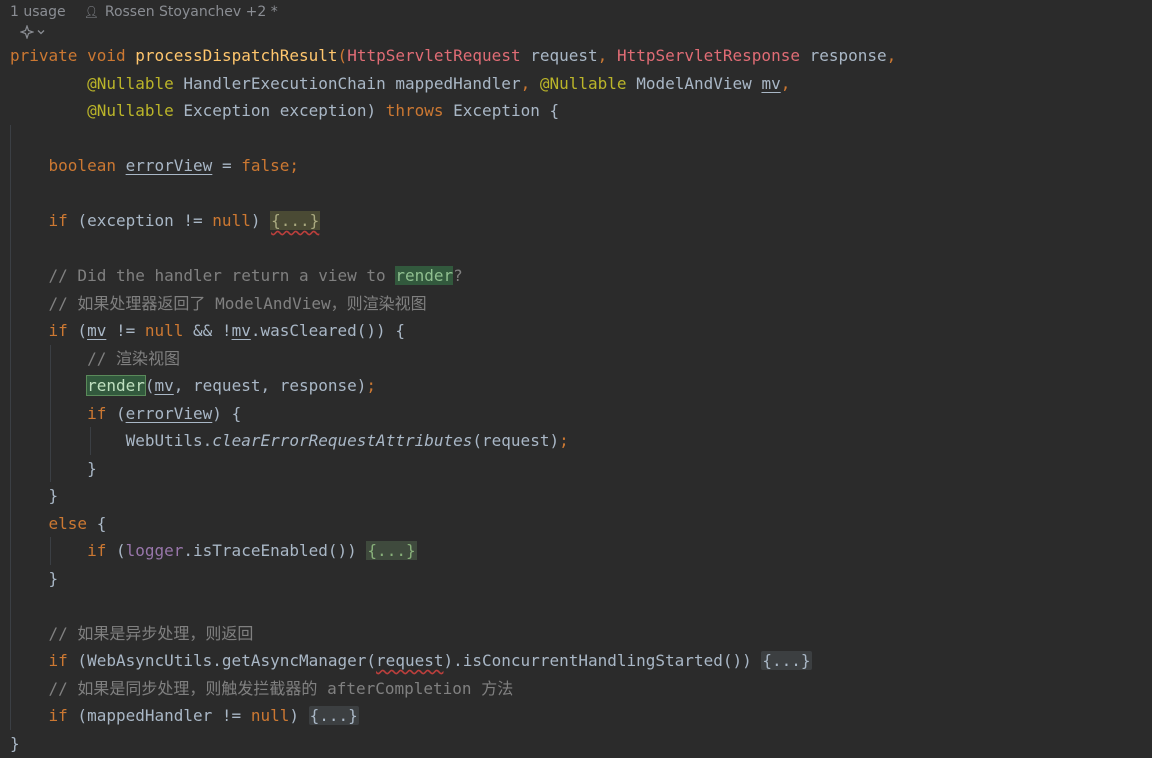  I want to click on keyword: false, so click(265, 165).